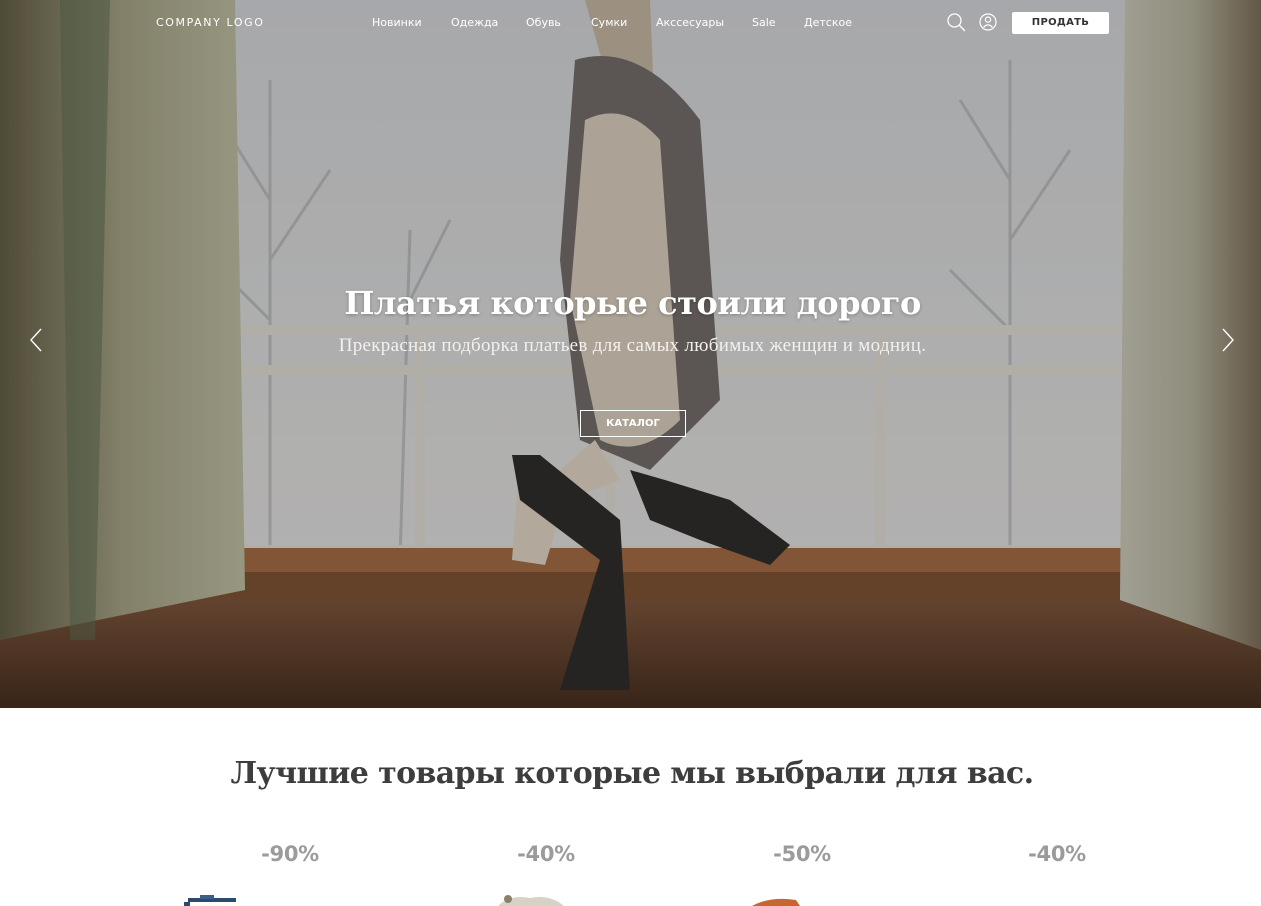  Describe the element at coordinates (690, 22) in the screenshot. I see `nav-item-accessories: Акссесуары` at that location.